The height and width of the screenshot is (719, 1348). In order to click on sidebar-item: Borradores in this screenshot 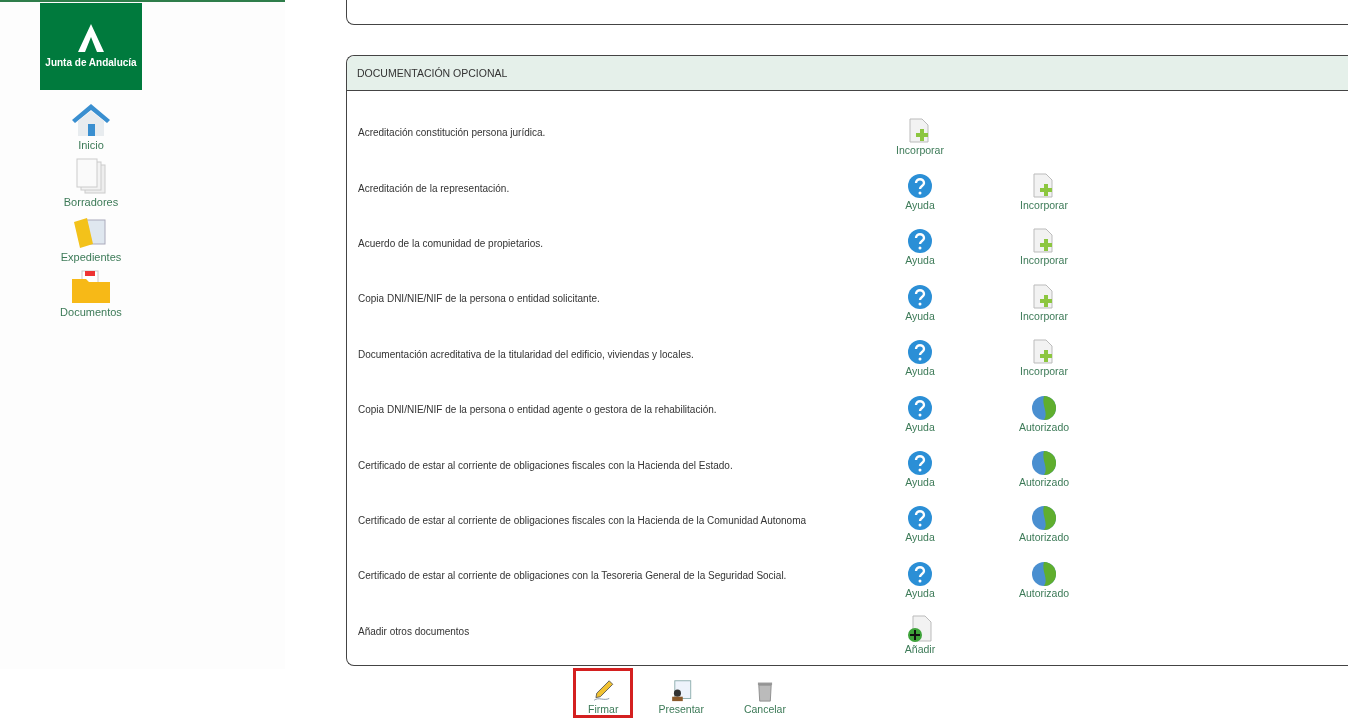, I will do `click(91, 182)`.